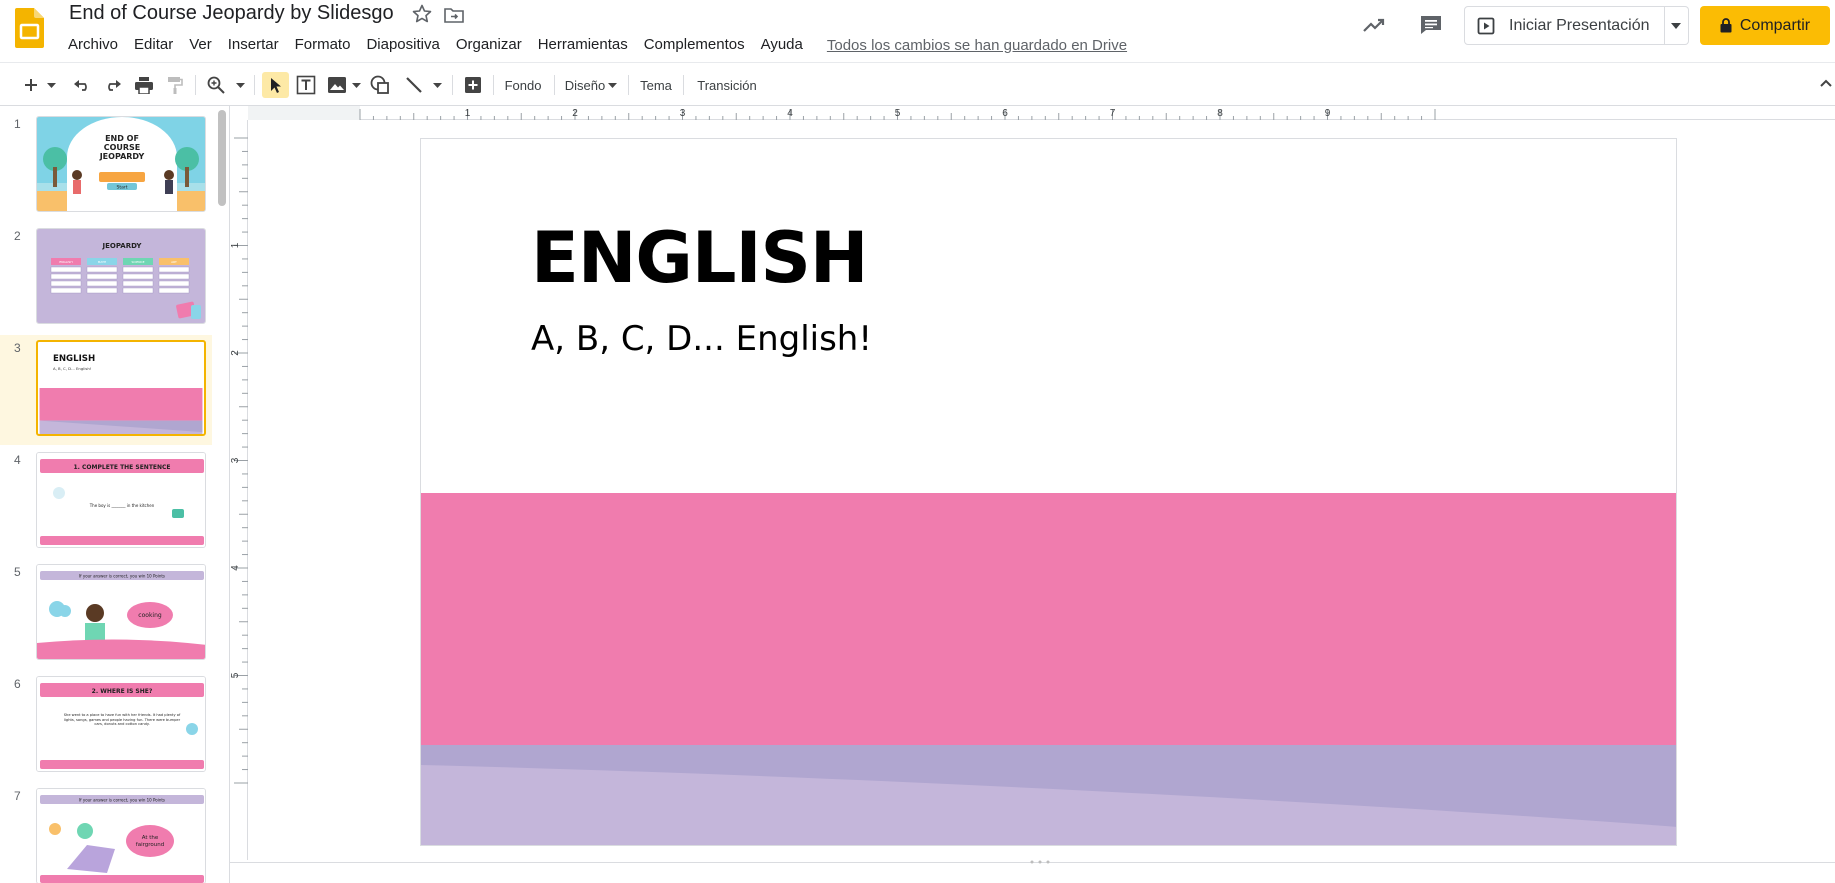 This screenshot has height=883, width=1835. What do you see at coordinates (1032, 871) in the screenshot?
I see `speaker-notes-handle` at bounding box center [1032, 871].